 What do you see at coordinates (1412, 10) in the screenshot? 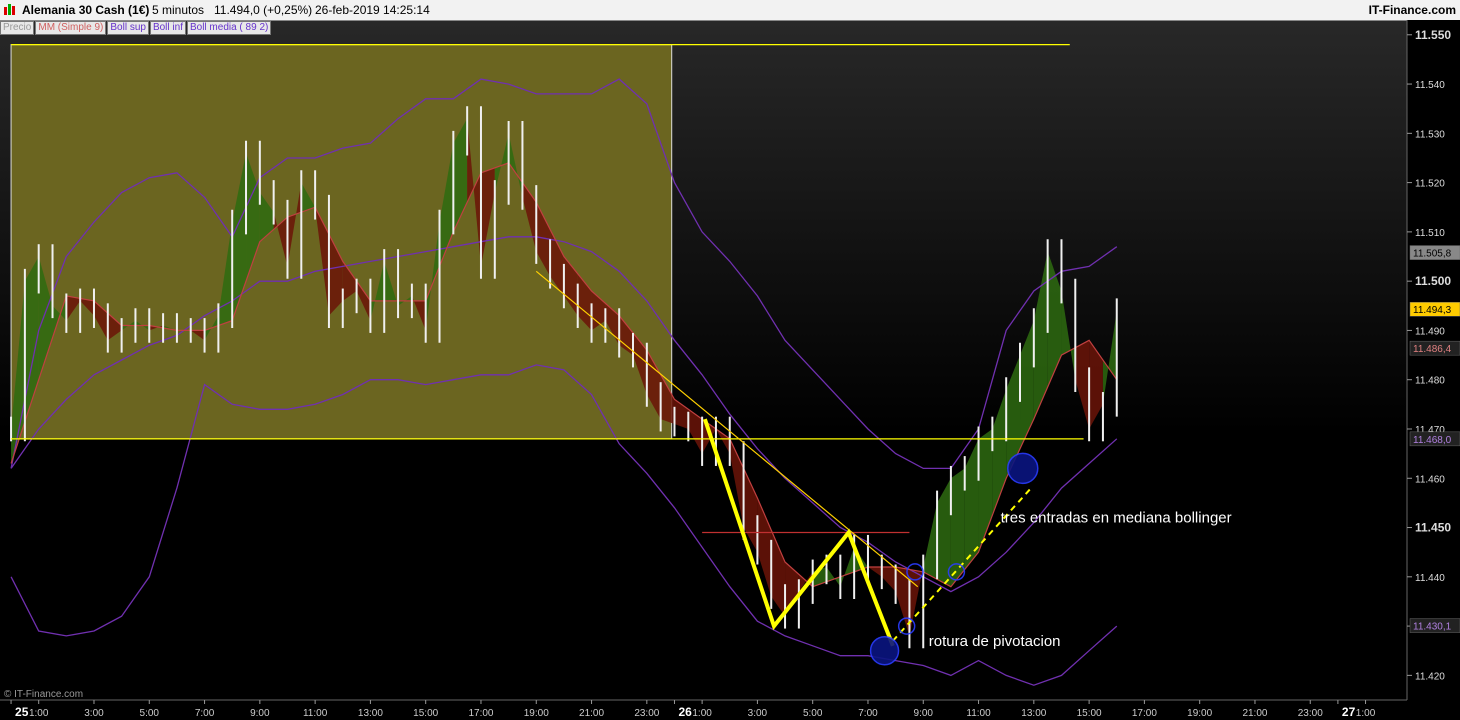
I see `brand-label: IT-Finance.com` at bounding box center [1412, 10].